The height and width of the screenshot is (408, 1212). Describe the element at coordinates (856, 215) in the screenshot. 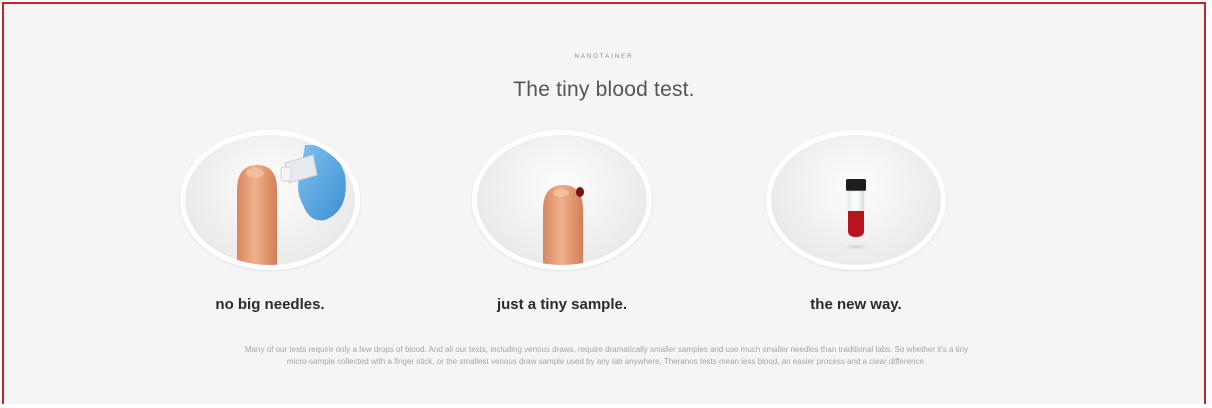

I see `nanotainer-vial-icon` at that location.